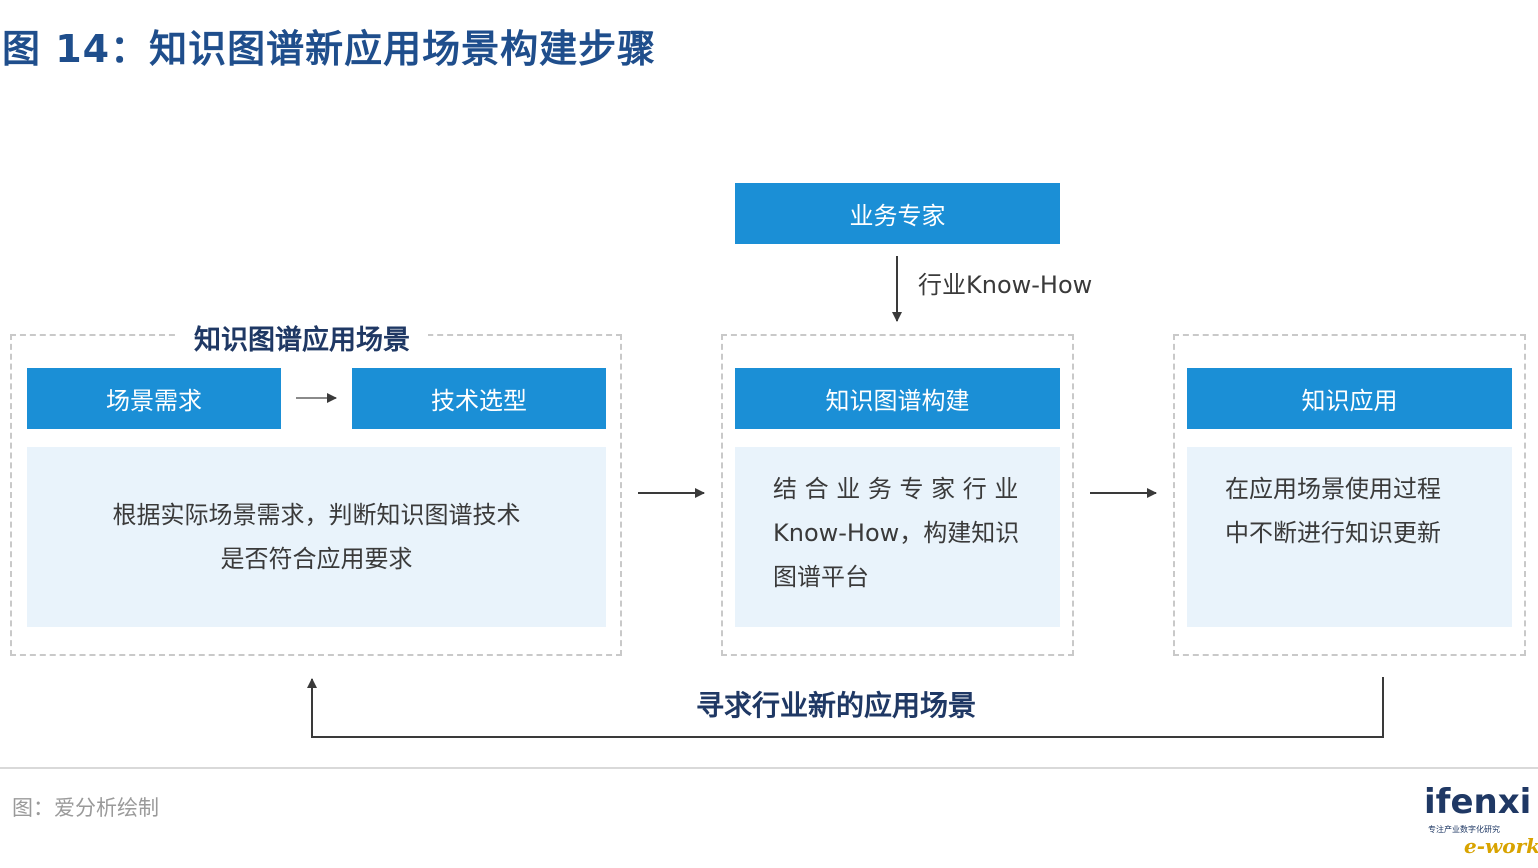  I want to click on logo-wordmark: ifenxi, so click(1478, 802).